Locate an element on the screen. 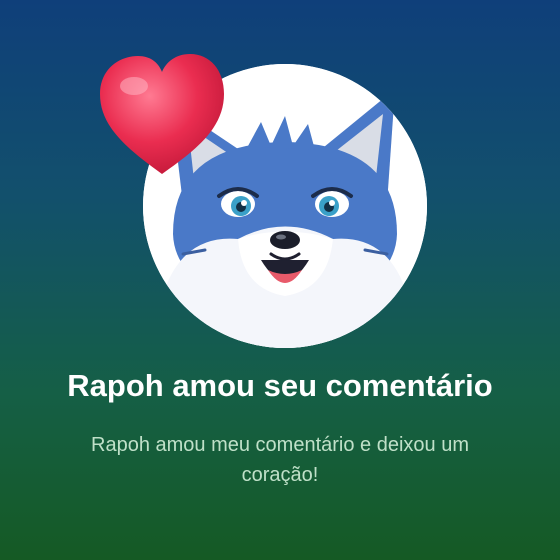  heart-icon is located at coordinates (162, 115).